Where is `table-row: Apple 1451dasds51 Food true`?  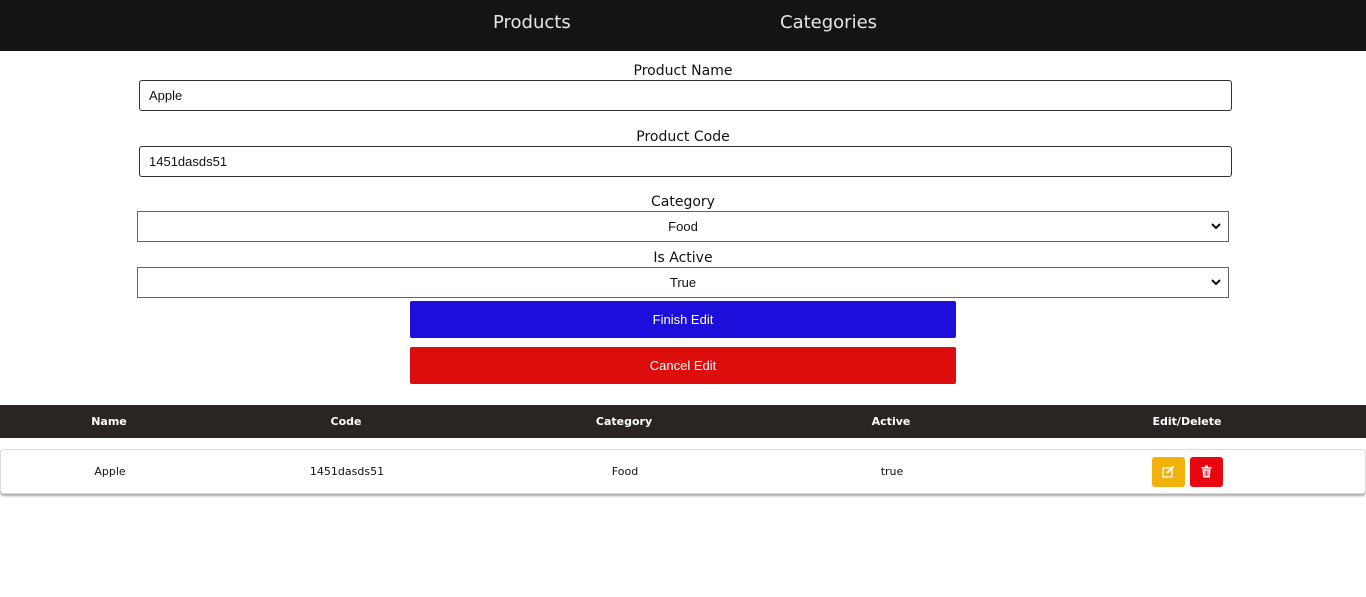 table-row: Apple 1451dasds51 Food true is located at coordinates (683, 471).